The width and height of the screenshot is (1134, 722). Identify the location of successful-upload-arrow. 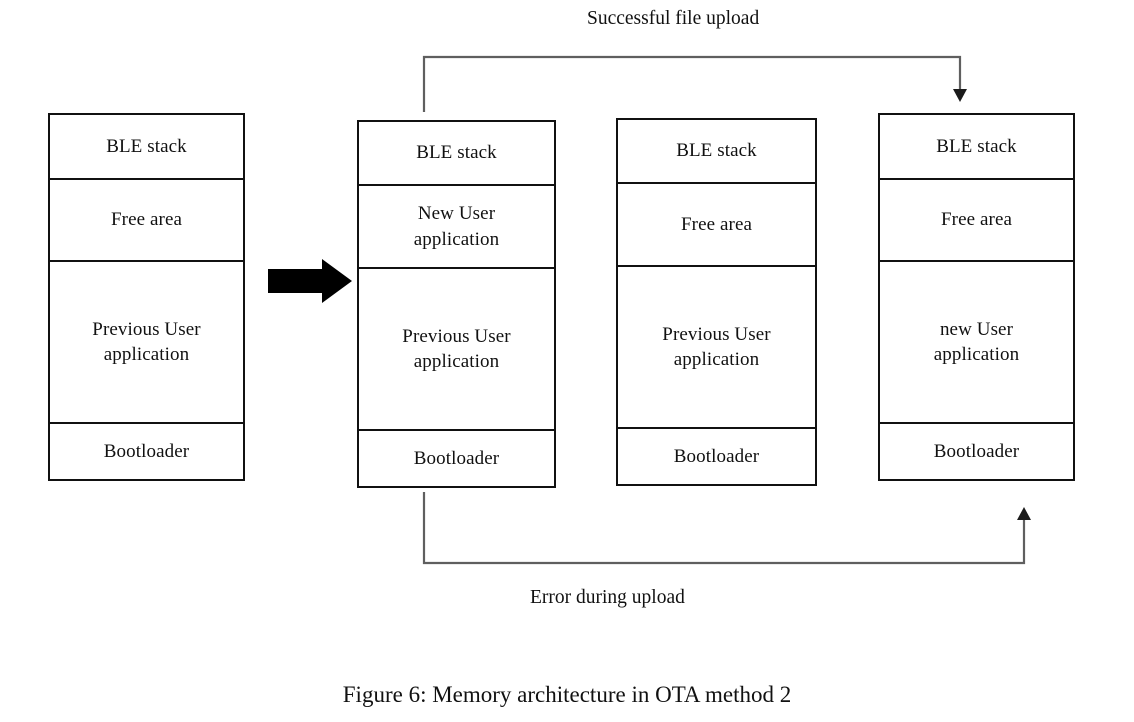
(694, 83).